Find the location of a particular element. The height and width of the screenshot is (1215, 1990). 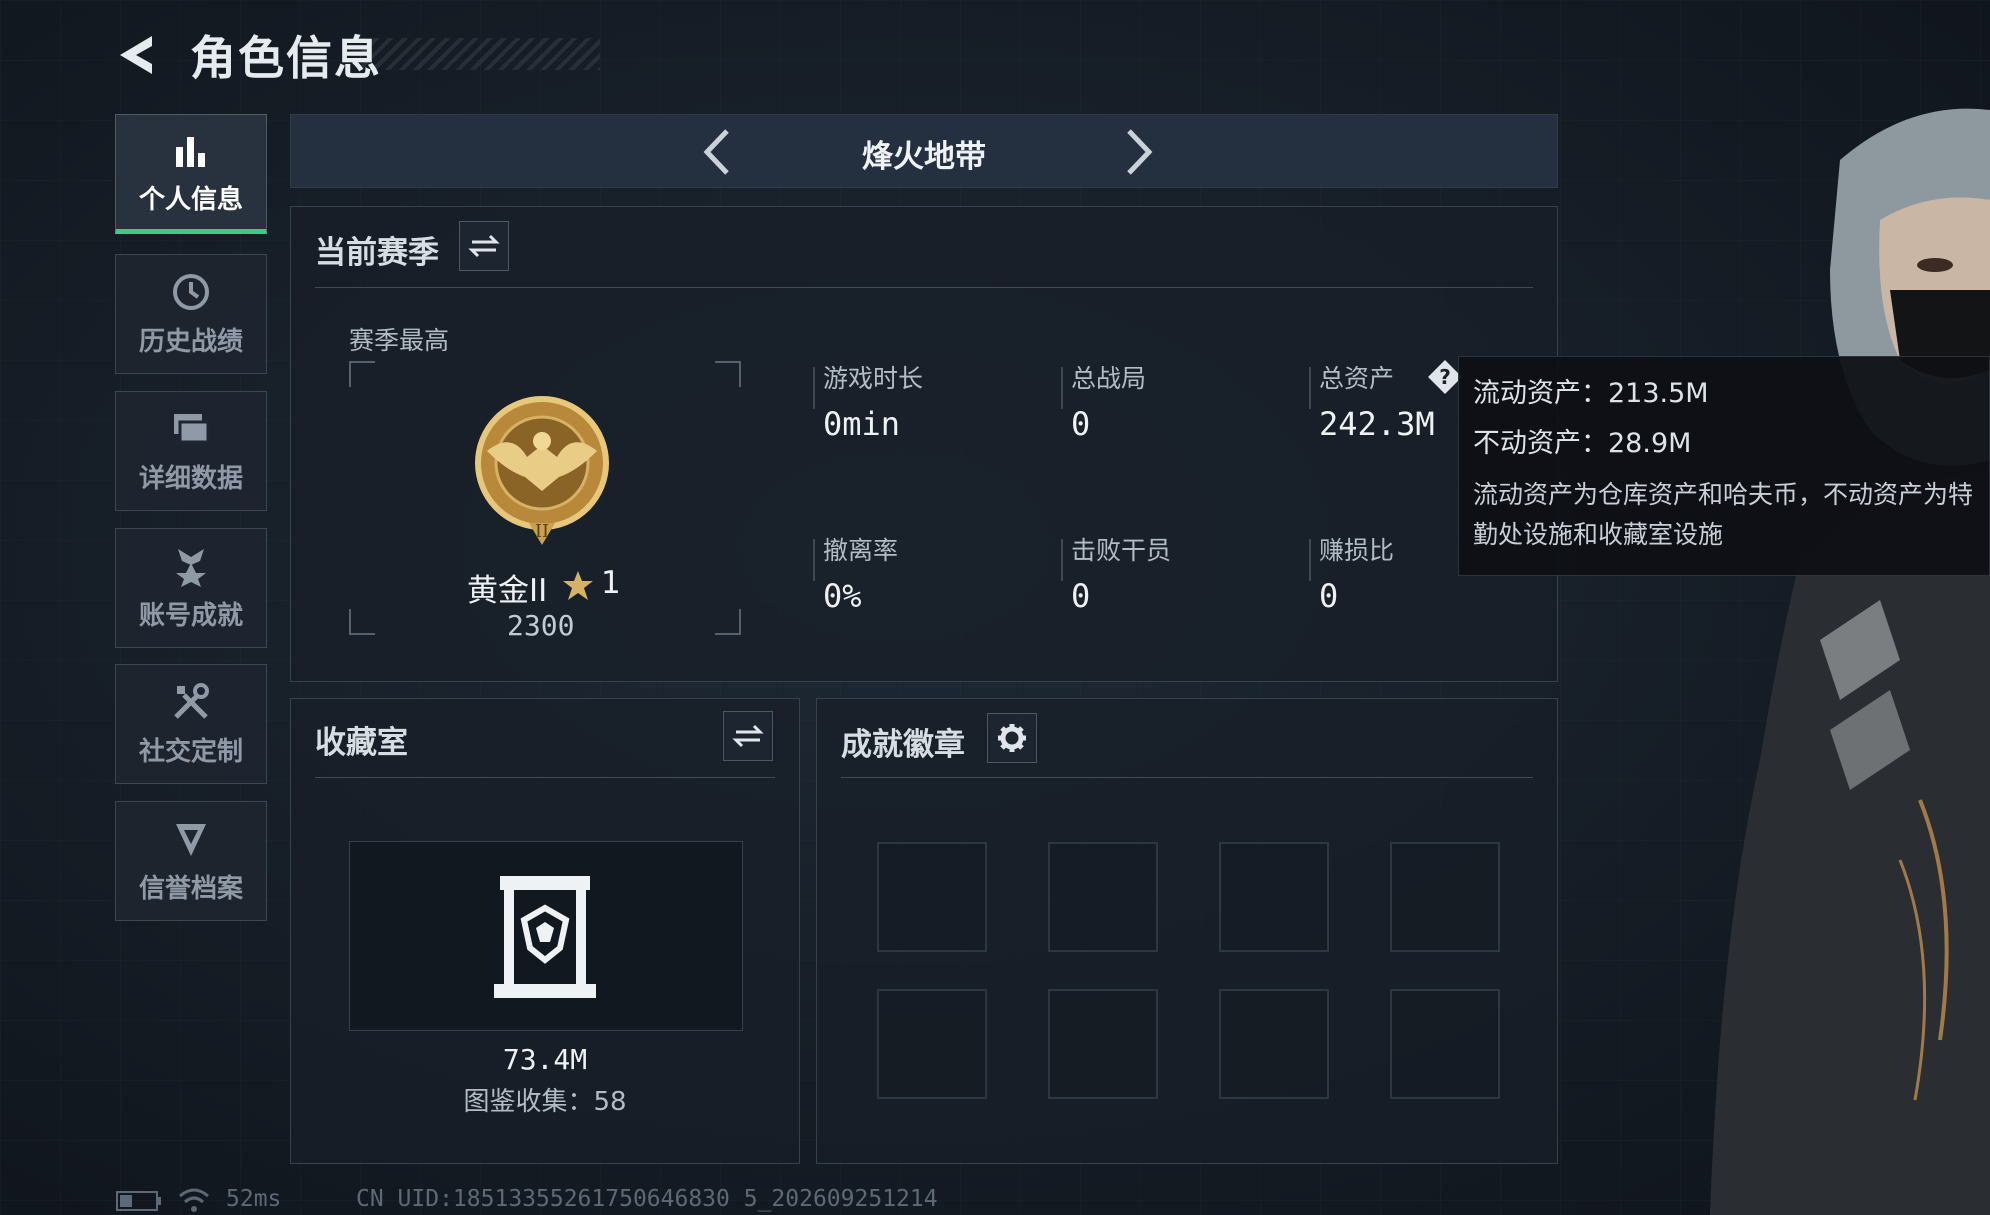

stat-profit-ratio-label: 赚损比 is located at coordinates (1357, 550).